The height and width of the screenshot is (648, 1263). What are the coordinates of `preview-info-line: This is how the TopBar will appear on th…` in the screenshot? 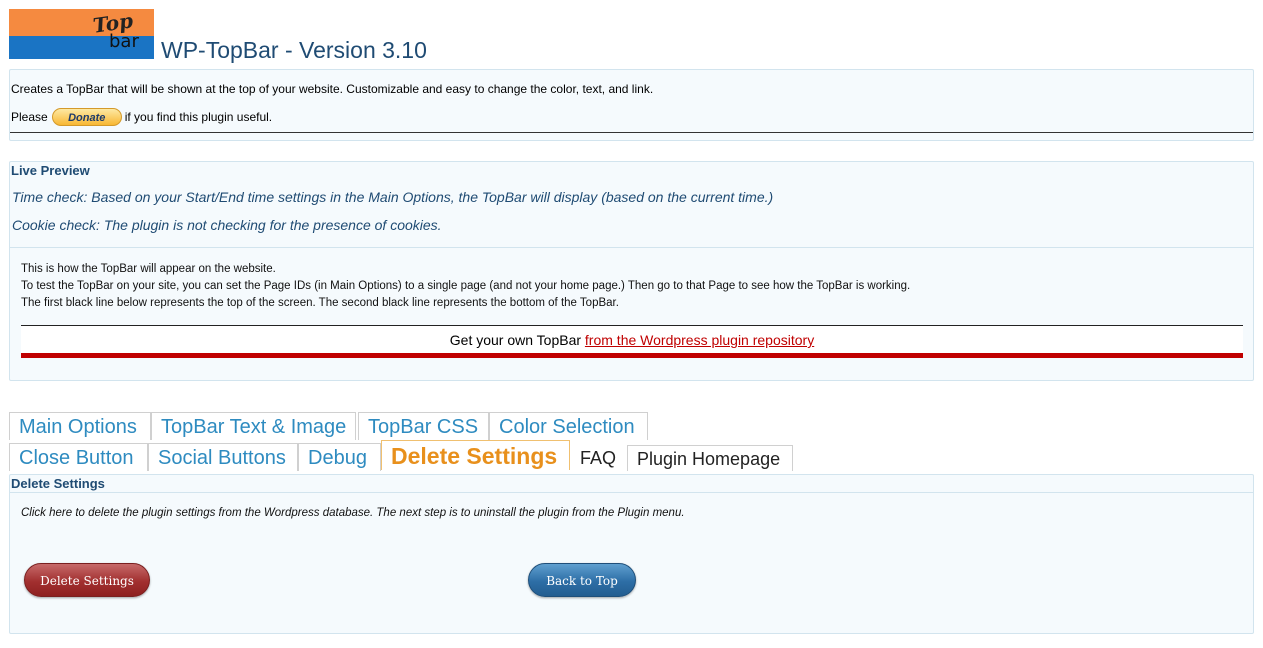 It's located at (148, 269).